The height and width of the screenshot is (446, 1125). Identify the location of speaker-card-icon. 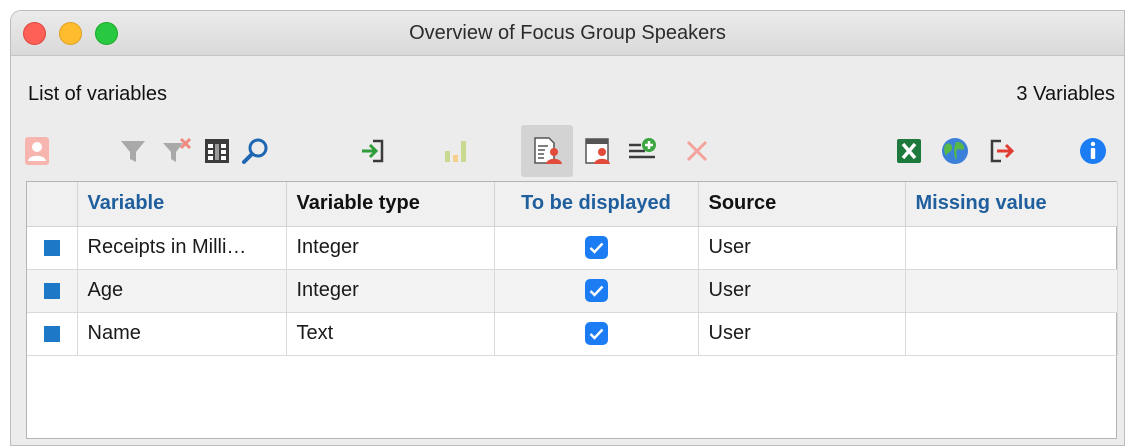
(37, 151).